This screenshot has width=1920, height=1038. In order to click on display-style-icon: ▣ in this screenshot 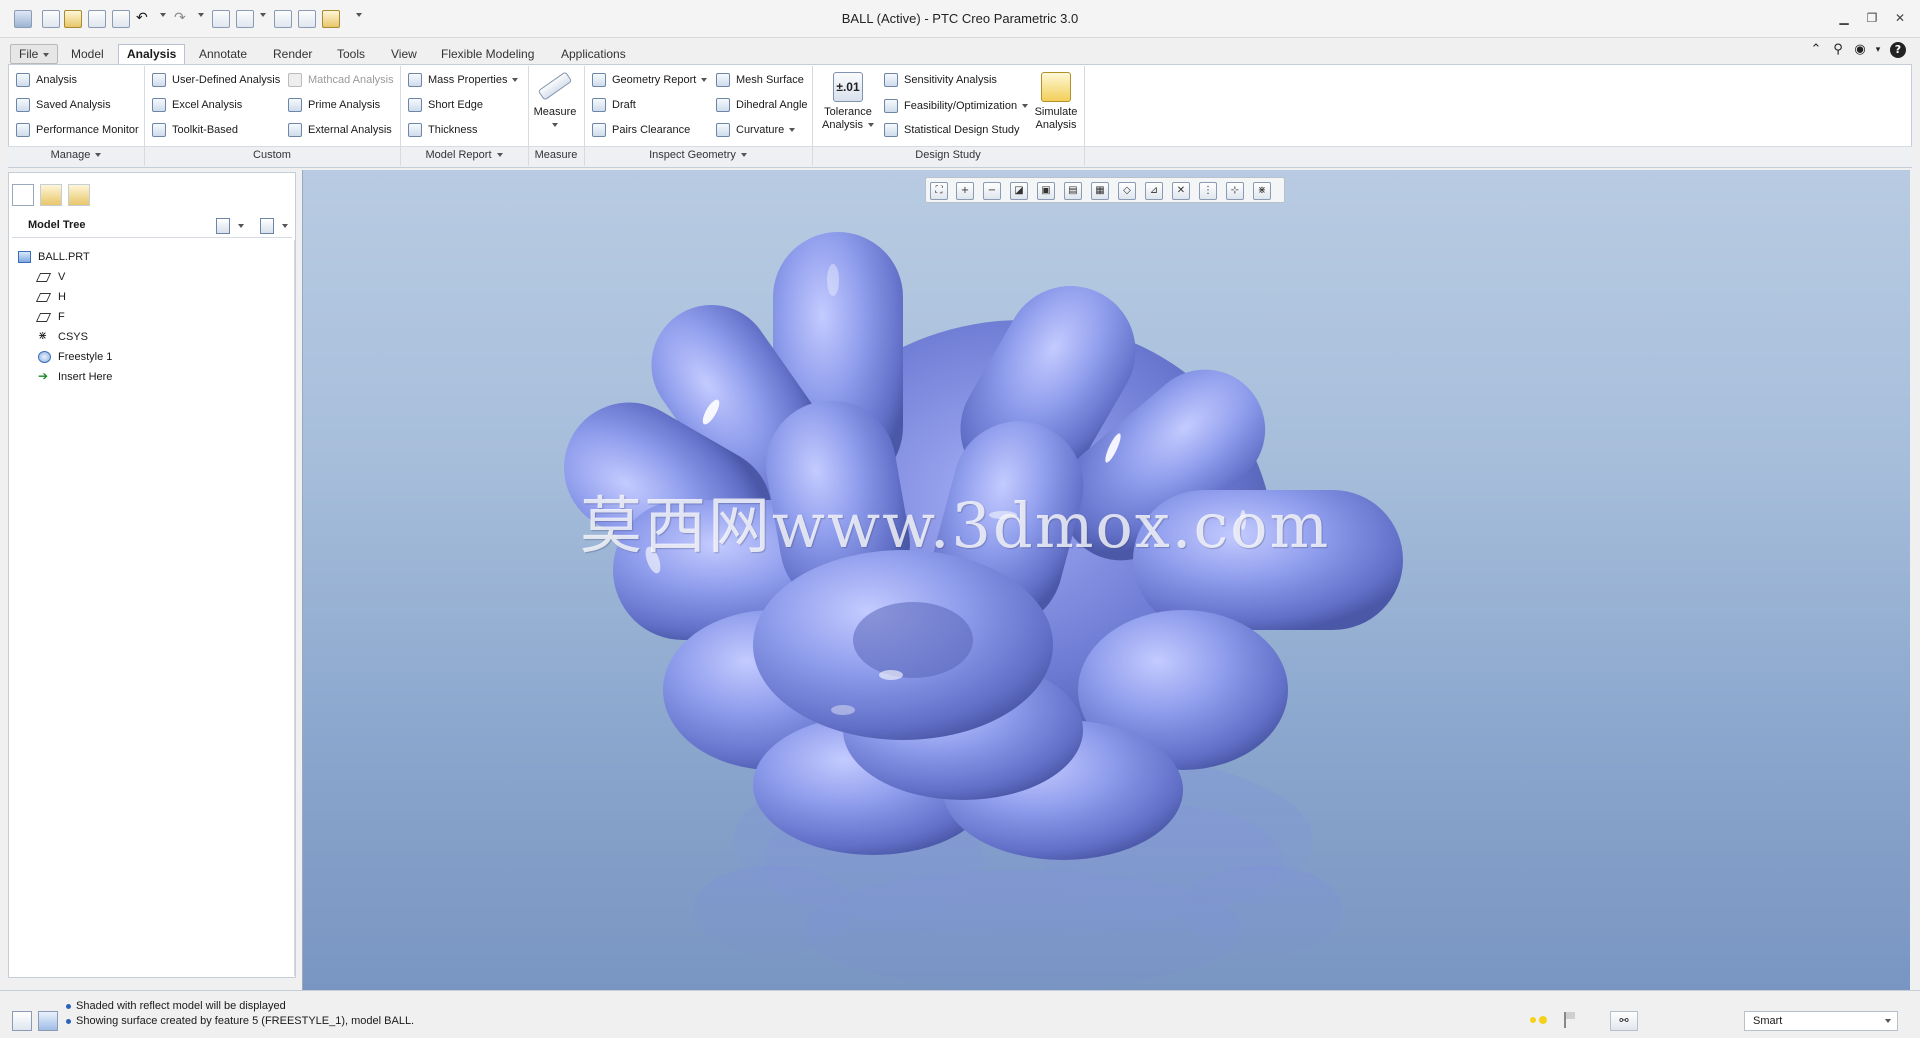, I will do `click(1046, 191)`.